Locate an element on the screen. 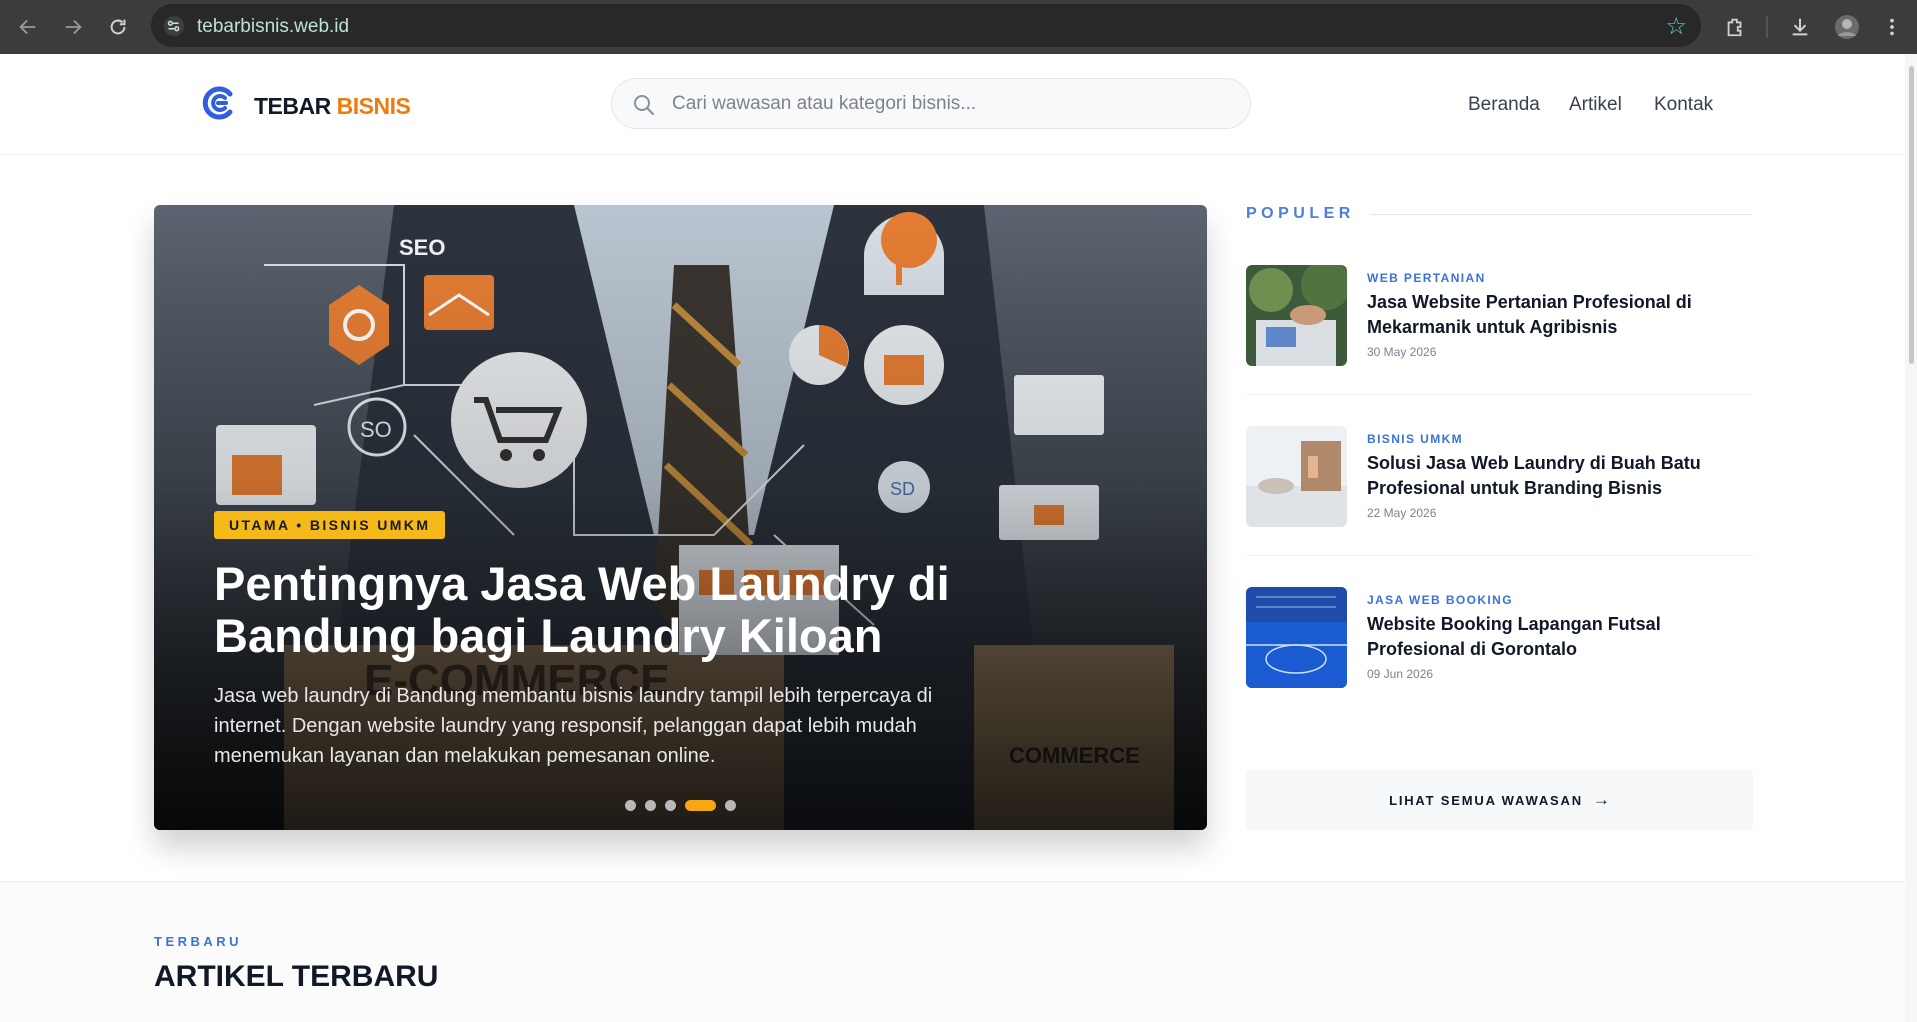  site-header: TEBAR BISNIS Beranda Artikel Kontak is located at coordinates (952, 104).